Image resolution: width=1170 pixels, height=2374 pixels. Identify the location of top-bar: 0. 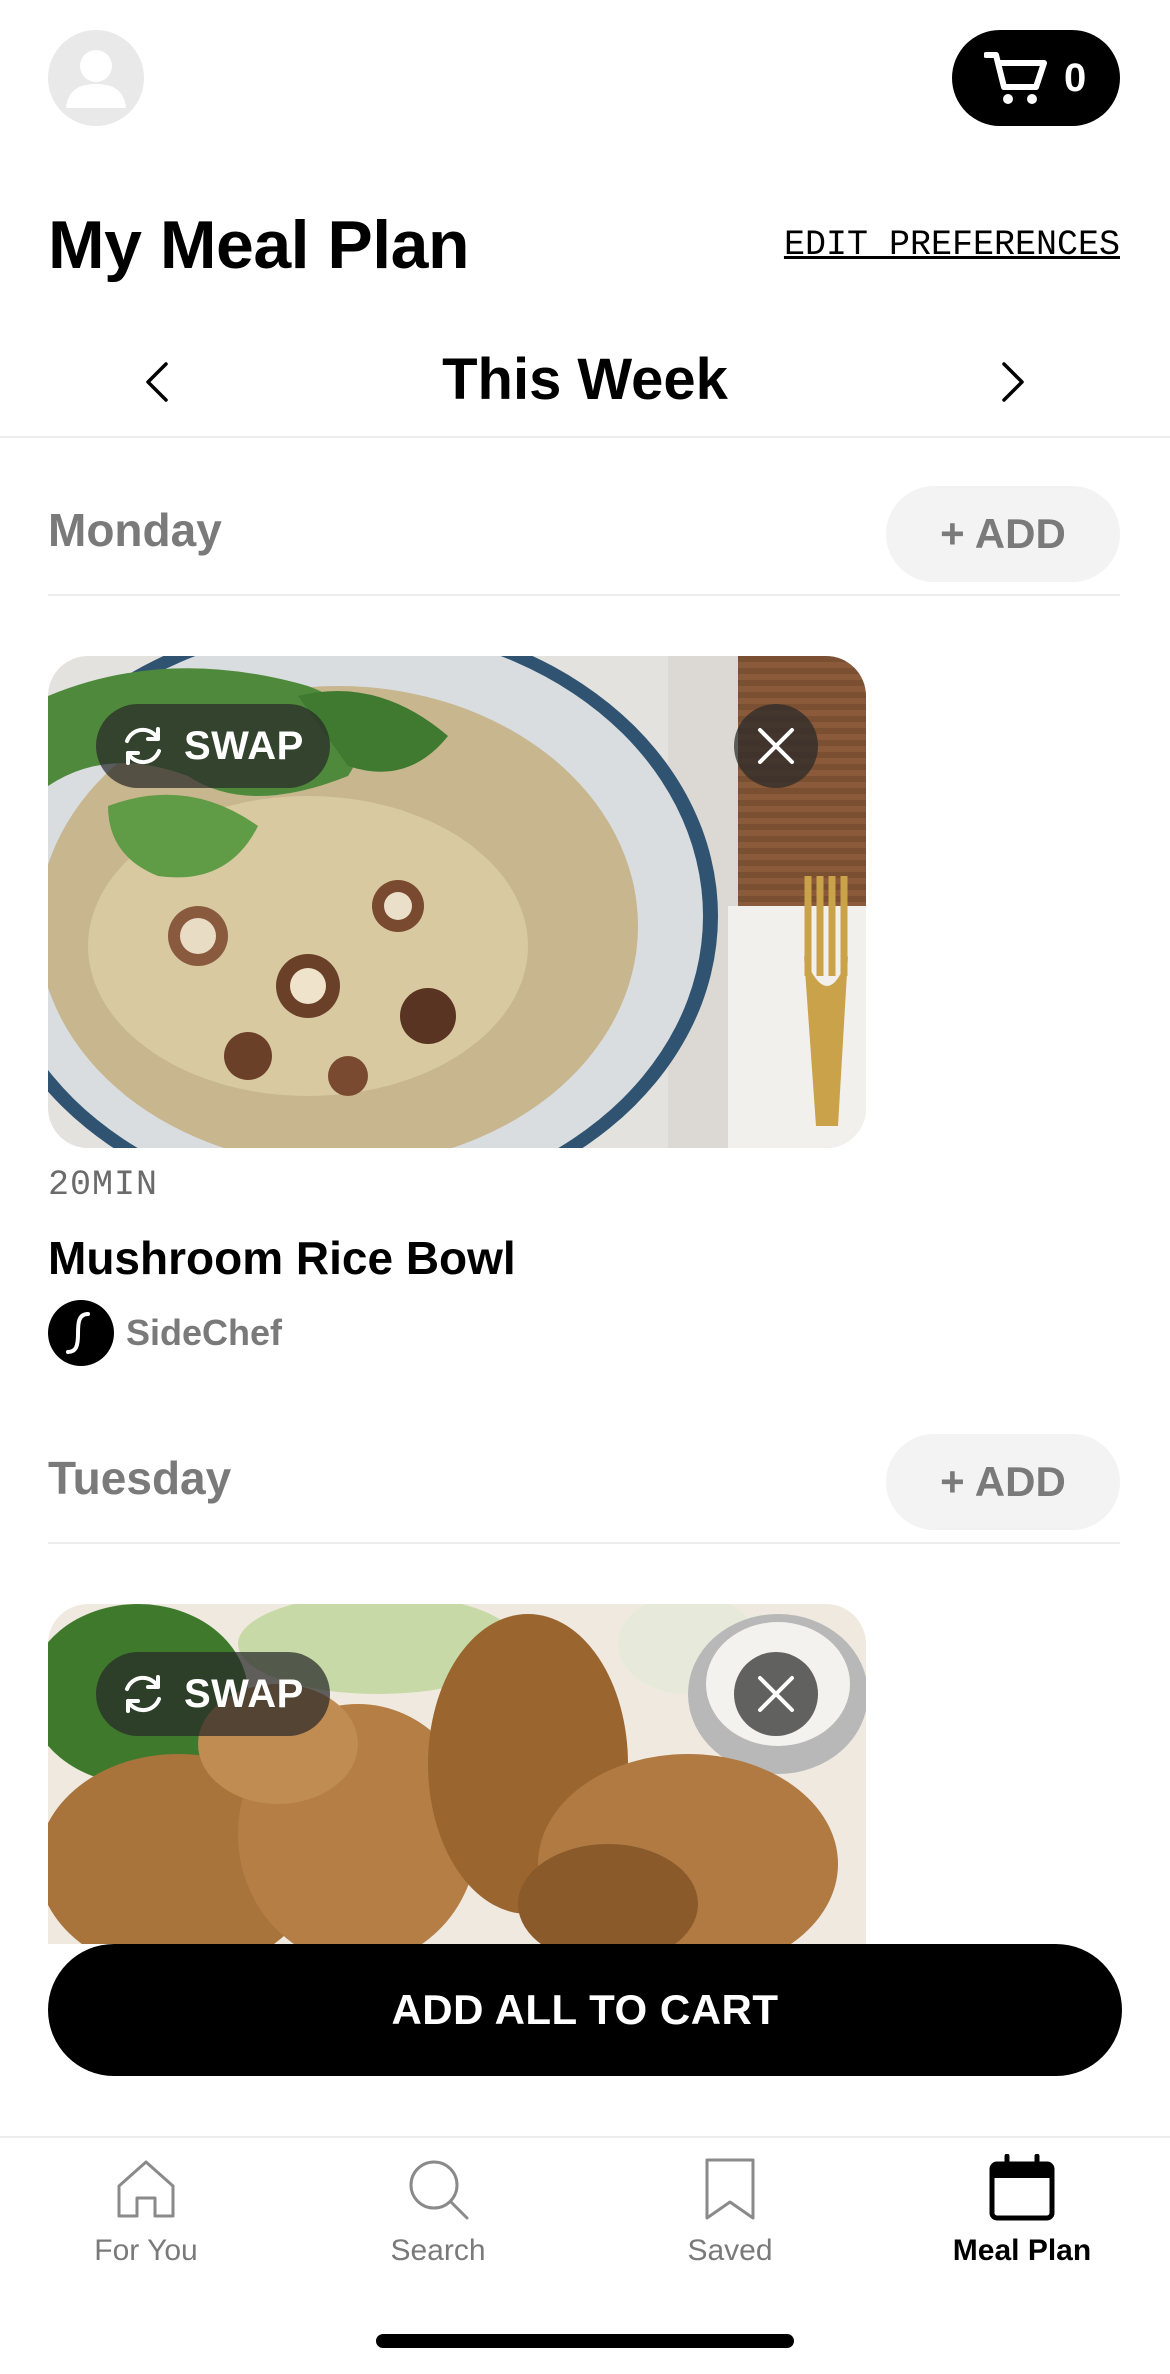
(585, 80).